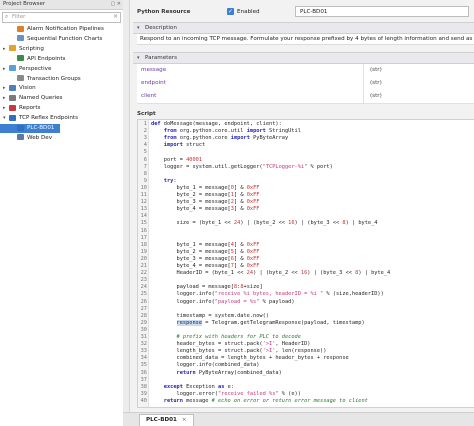 The height and width of the screenshot is (426, 474). I want to click on filter-placeholder: Filter, so click(19, 17).